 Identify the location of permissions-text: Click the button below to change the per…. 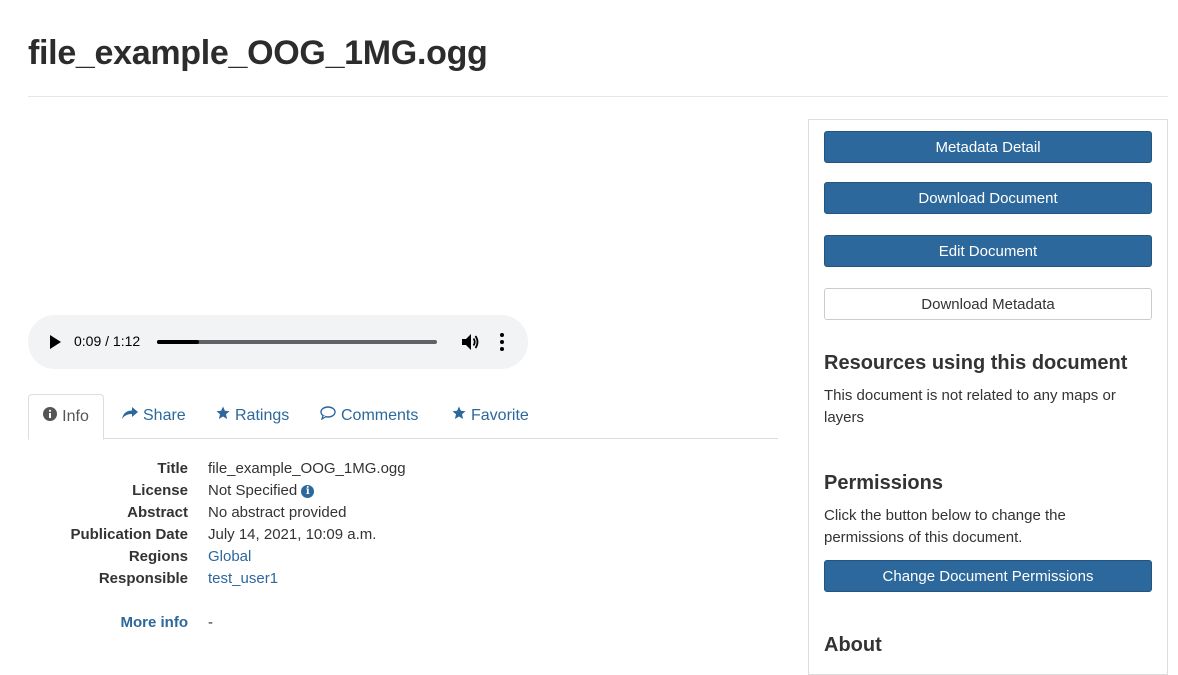
(945, 526).